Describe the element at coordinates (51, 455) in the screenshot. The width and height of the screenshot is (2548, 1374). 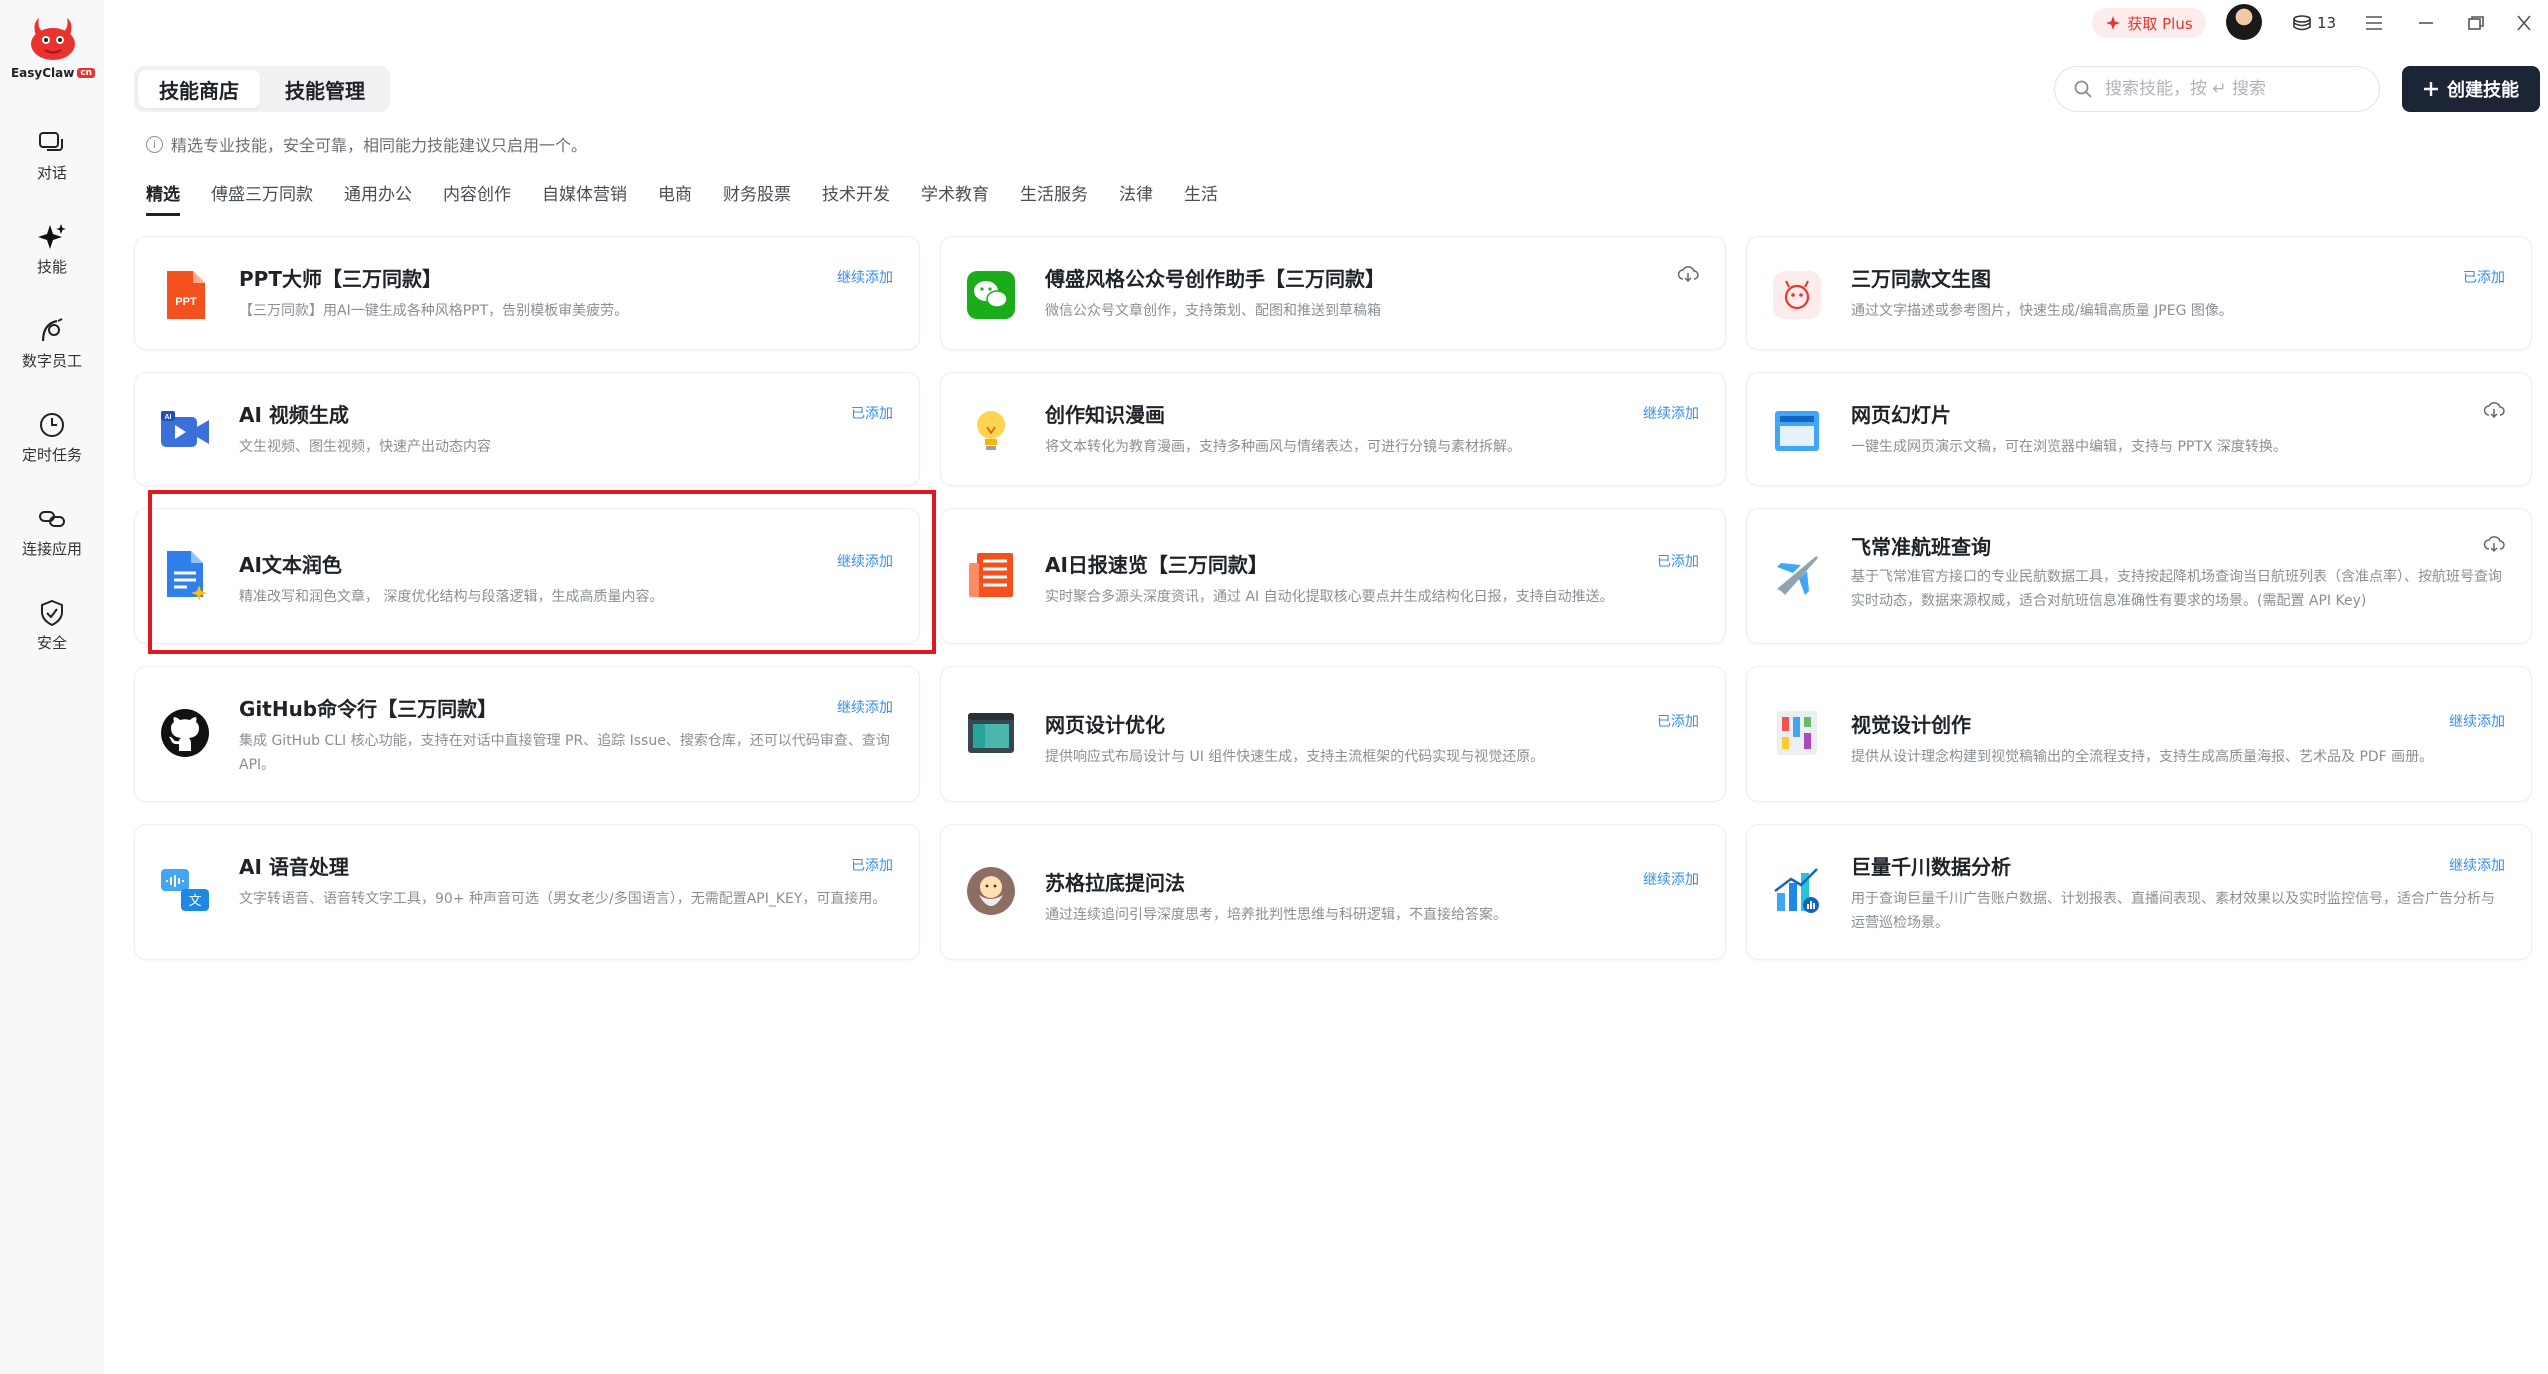
I see `sidebar-item-label: 定时任务` at that location.